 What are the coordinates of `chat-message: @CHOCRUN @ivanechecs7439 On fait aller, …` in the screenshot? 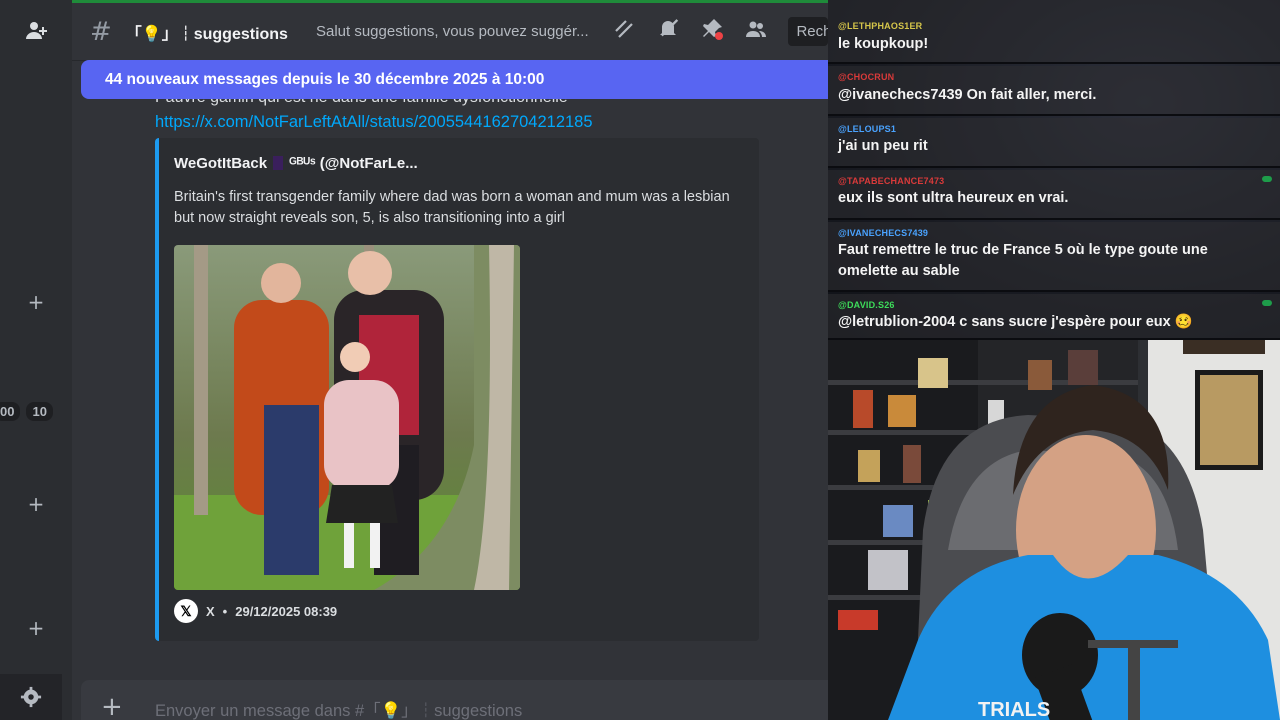 It's located at (1054, 91).